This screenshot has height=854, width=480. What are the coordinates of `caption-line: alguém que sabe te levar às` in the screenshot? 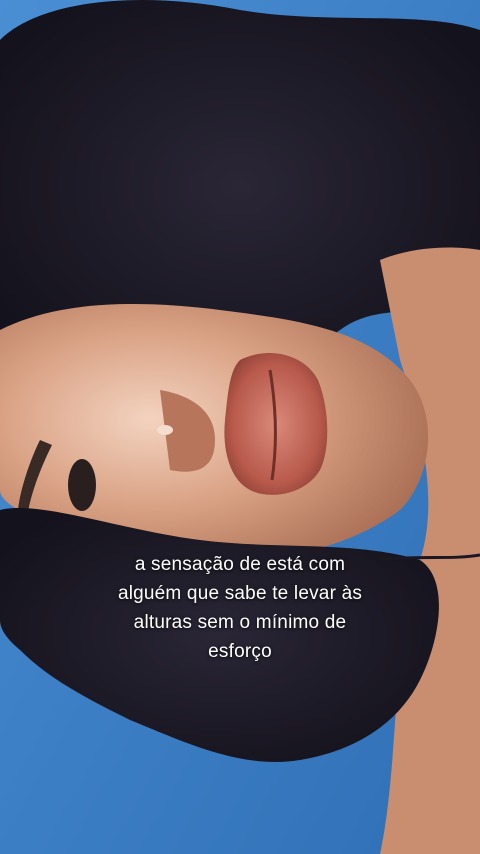 It's located at (240, 593).